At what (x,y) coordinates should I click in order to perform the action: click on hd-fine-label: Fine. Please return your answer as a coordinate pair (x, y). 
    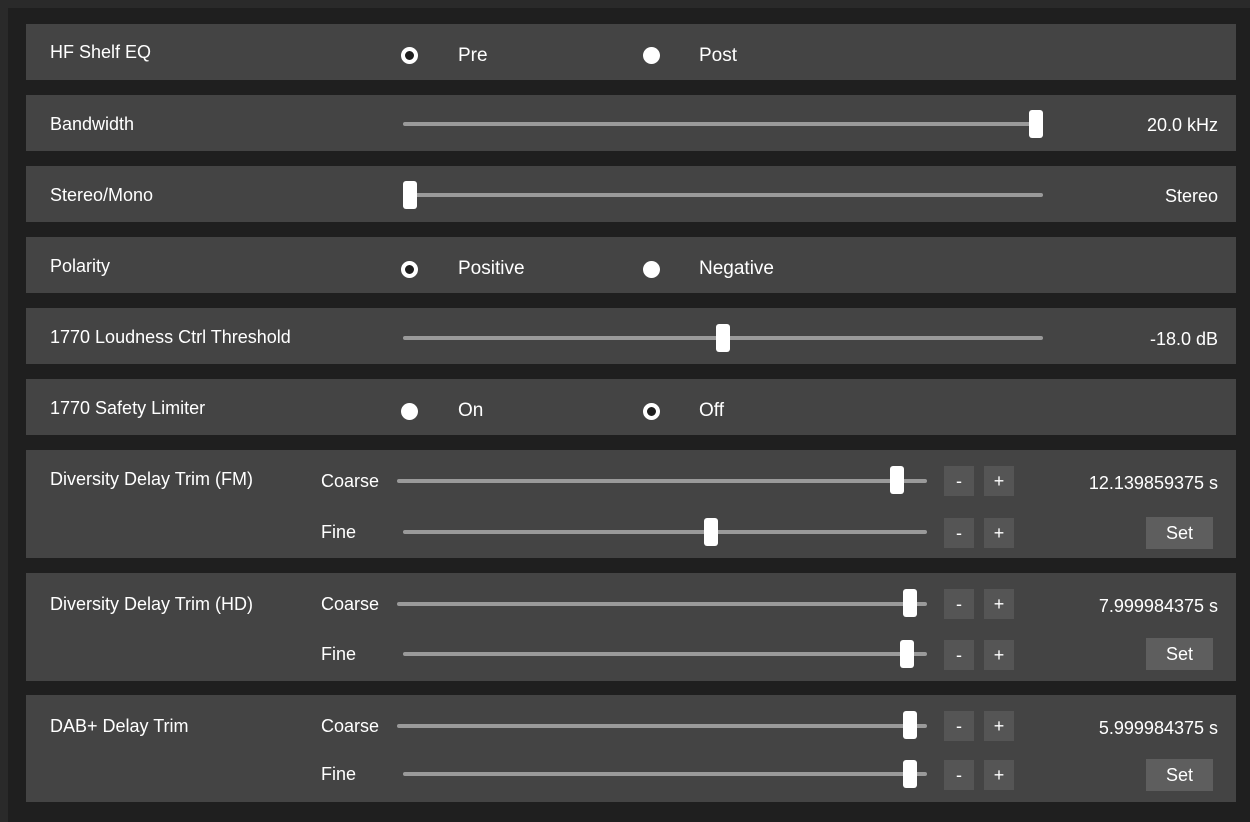
    Looking at the image, I should click on (339, 654).